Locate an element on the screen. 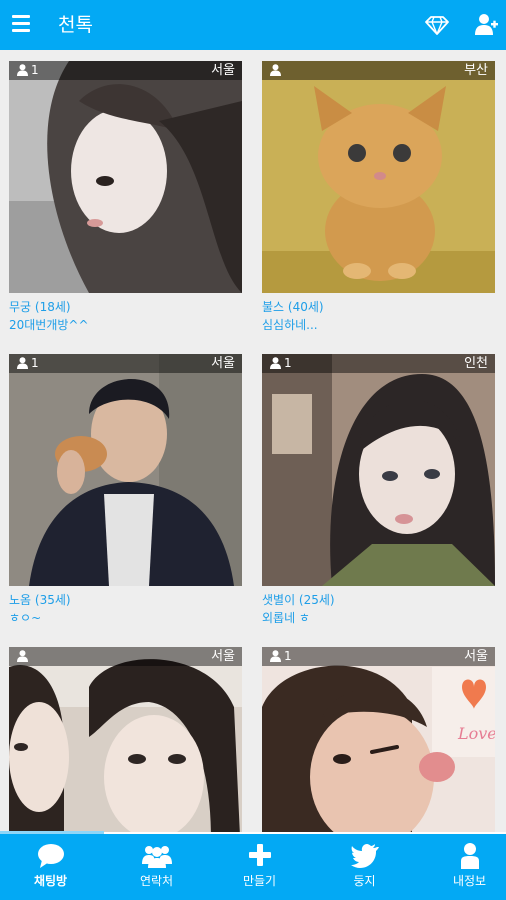 This screenshot has width=506, height=900. svg-text: Love is located at coordinates (476, 733).